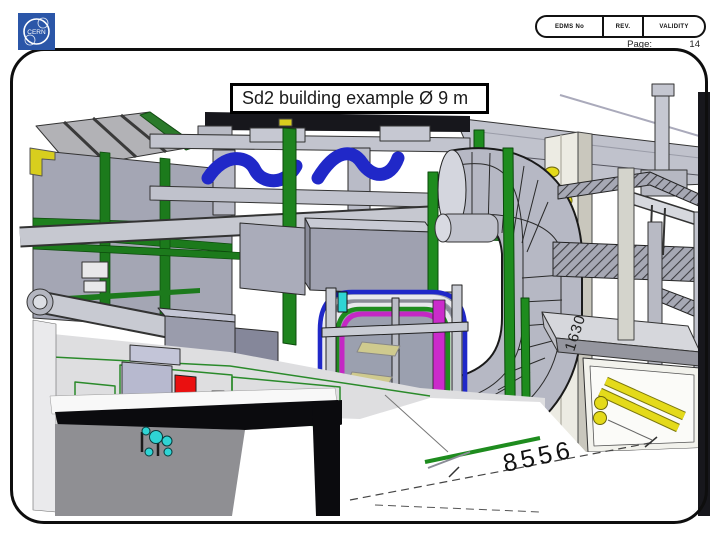 The width and height of the screenshot is (720, 540). I want to click on page-indicator: Page: 14, so click(634, 45).